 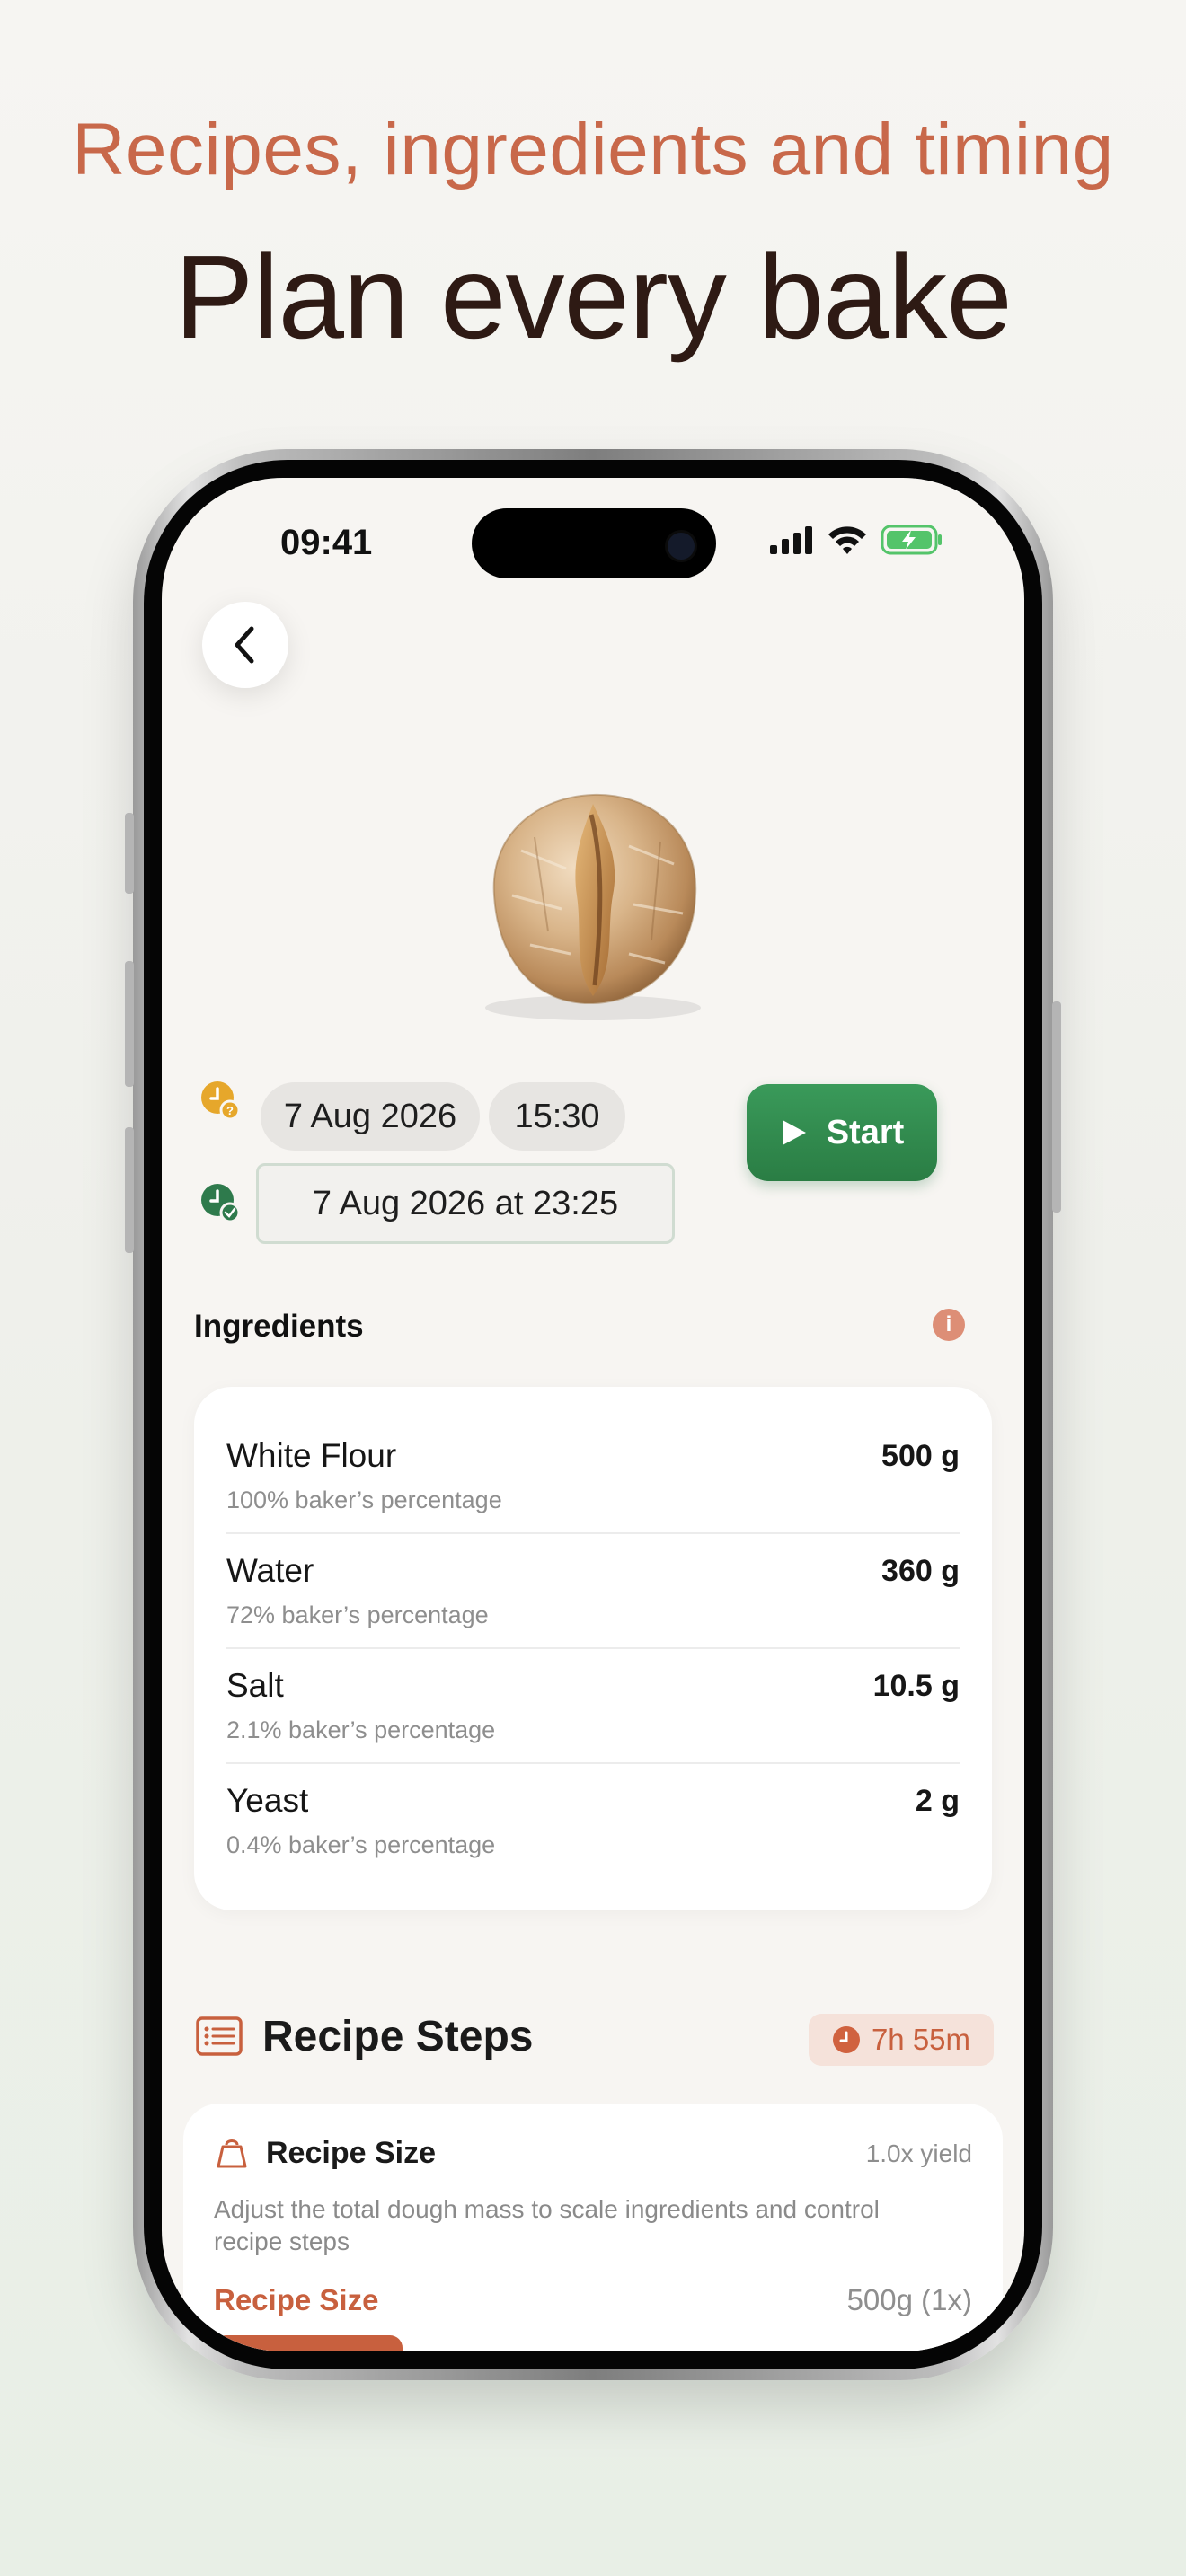 I want to click on ingredient-name: Yeast, so click(x=267, y=1800).